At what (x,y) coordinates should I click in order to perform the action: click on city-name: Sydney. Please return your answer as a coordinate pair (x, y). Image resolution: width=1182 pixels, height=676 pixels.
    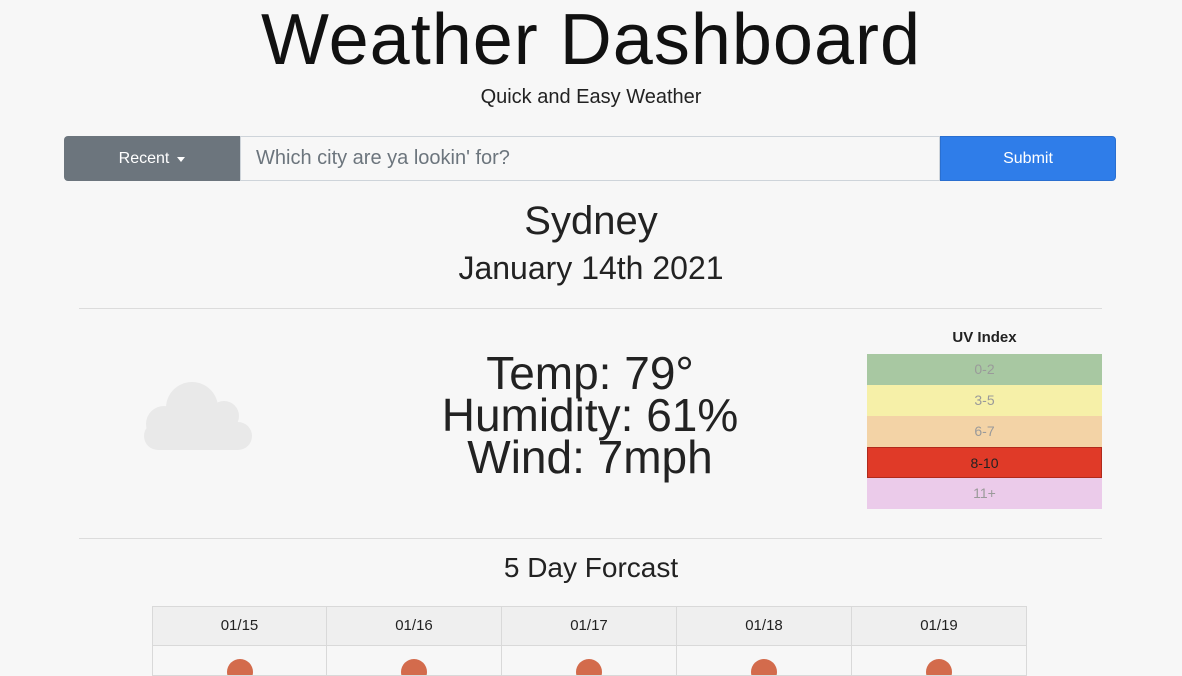
    Looking at the image, I should click on (591, 221).